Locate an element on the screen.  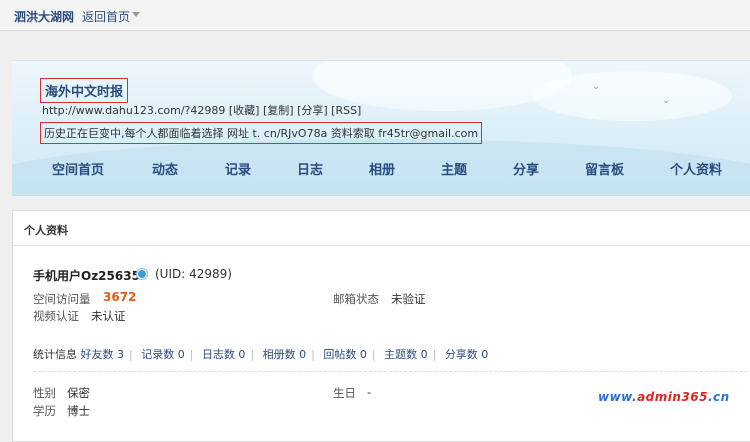
site-watermark: www.admin365.cn is located at coordinates (664, 397).